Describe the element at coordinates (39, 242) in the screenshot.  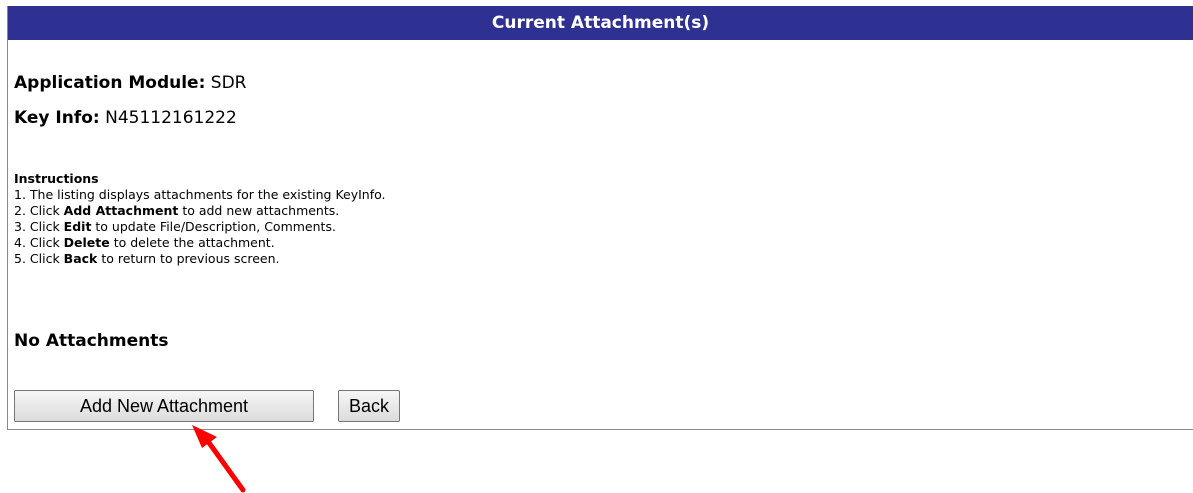
I see `instruction-text: 4. Click` at that location.